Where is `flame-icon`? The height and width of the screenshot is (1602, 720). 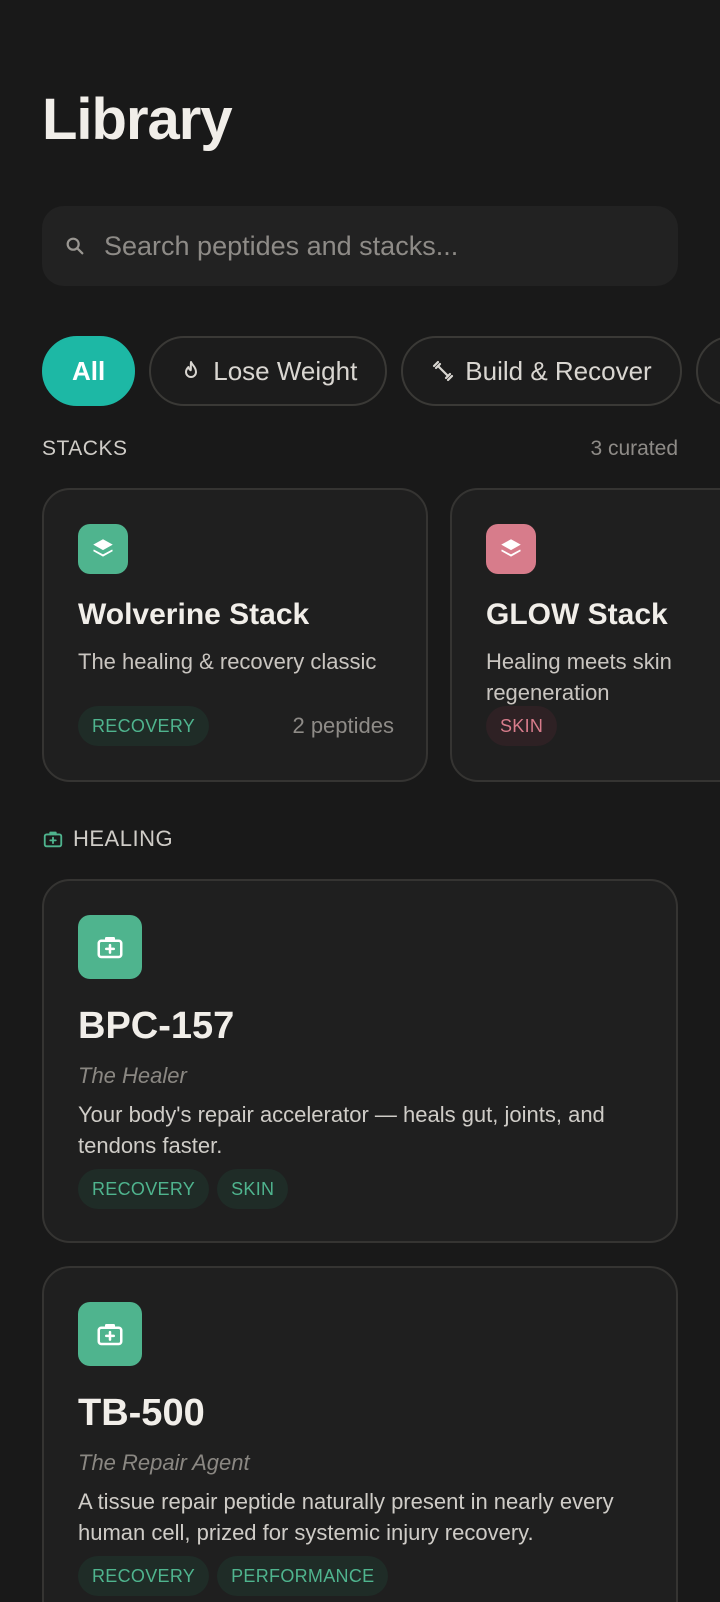
flame-icon is located at coordinates (191, 369).